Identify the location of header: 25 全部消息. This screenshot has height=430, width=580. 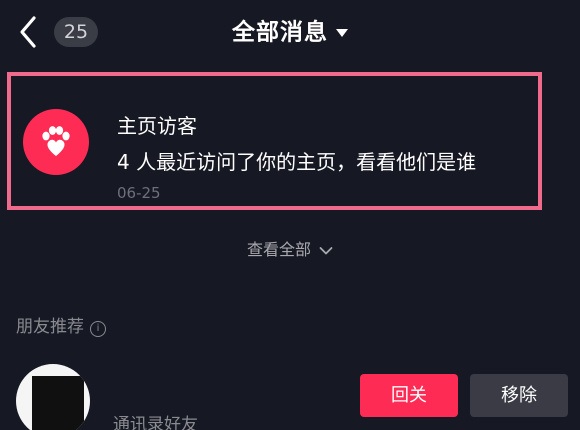
(290, 32).